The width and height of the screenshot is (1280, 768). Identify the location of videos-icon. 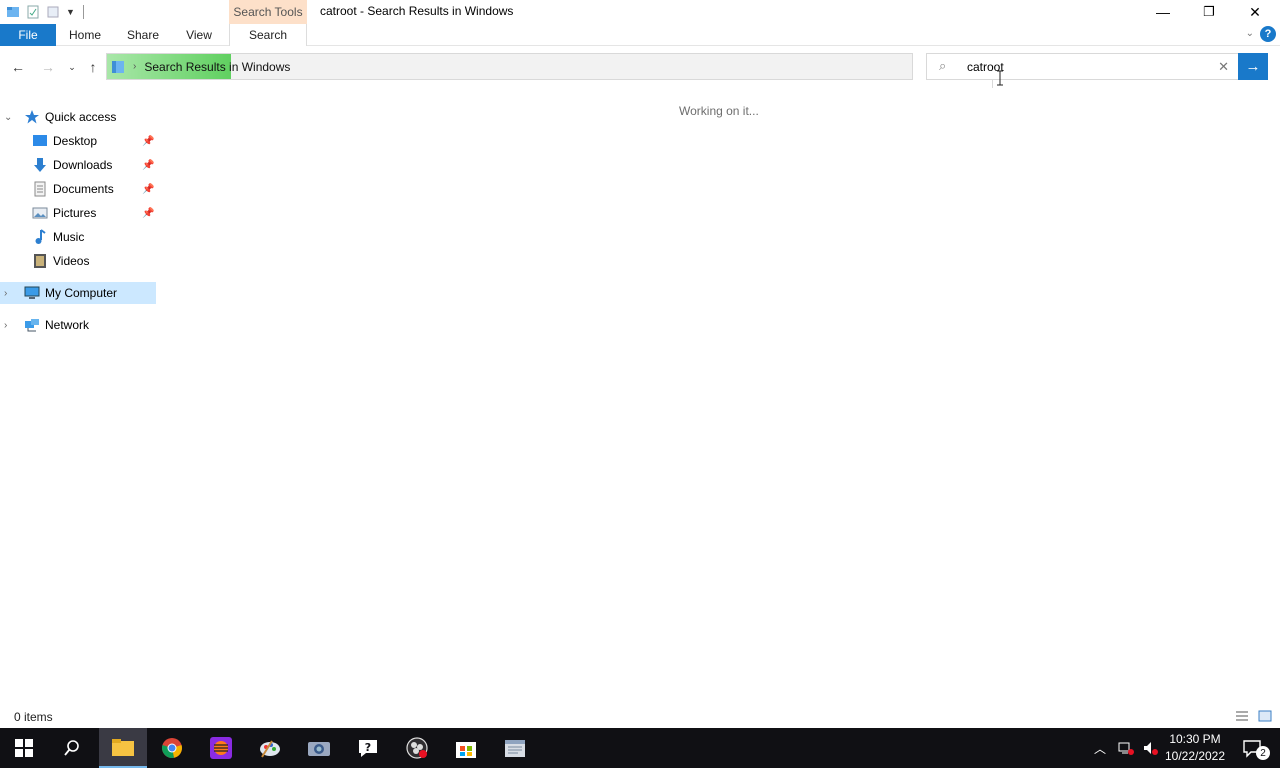
(40, 261).